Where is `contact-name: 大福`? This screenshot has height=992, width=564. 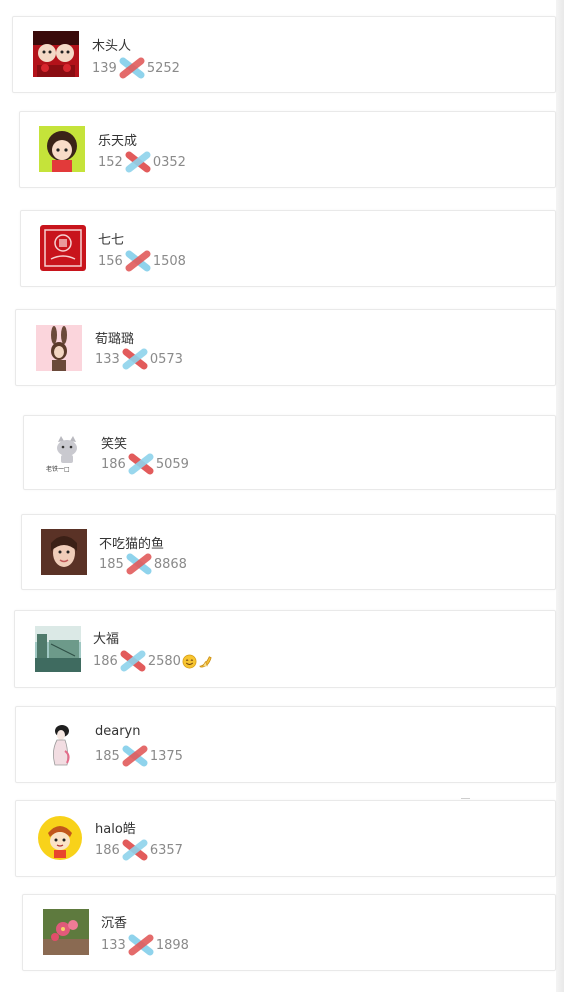 contact-name: 大福 is located at coordinates (106, 639).